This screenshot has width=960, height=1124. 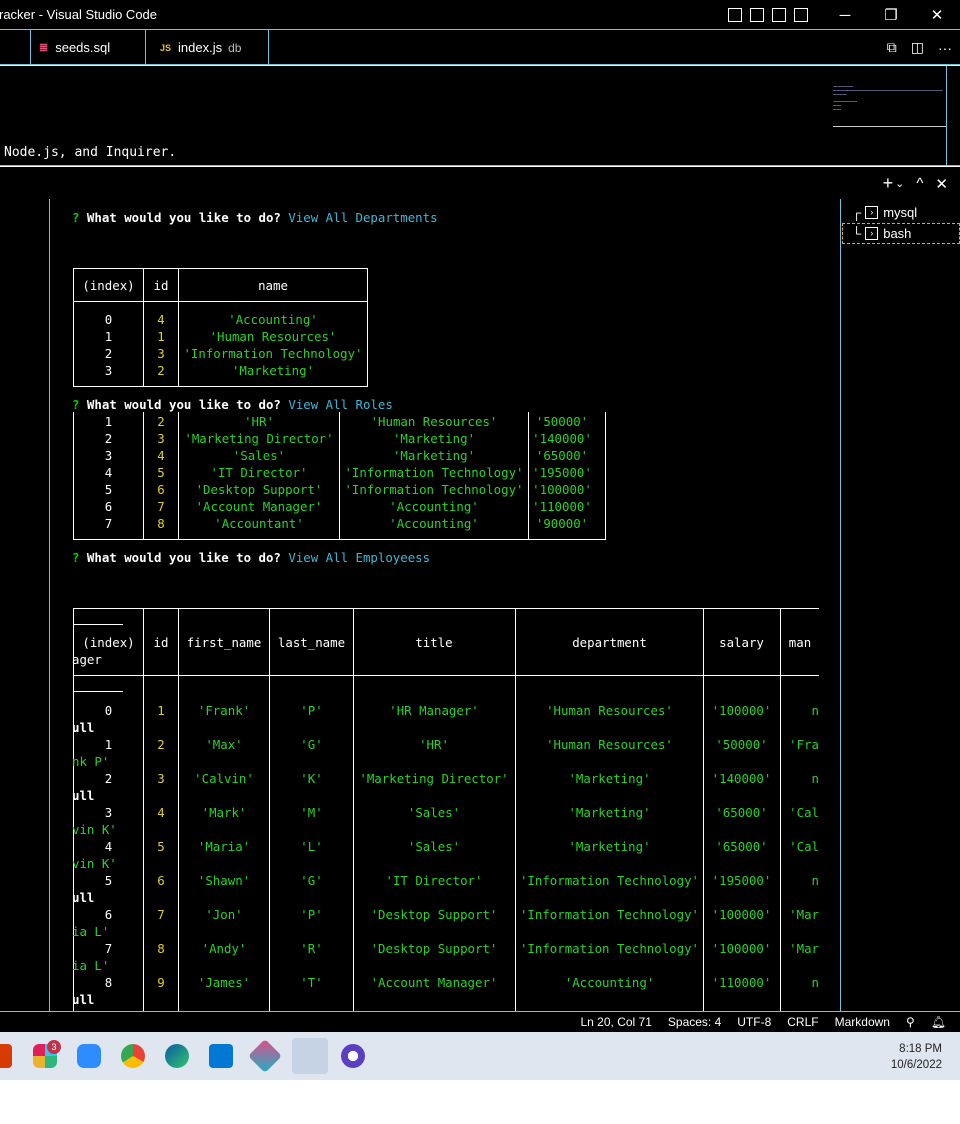 What do you see at coordinates (161, 285) in the screenshot?
I see `table-header: id` at bounding box center [161, 285].